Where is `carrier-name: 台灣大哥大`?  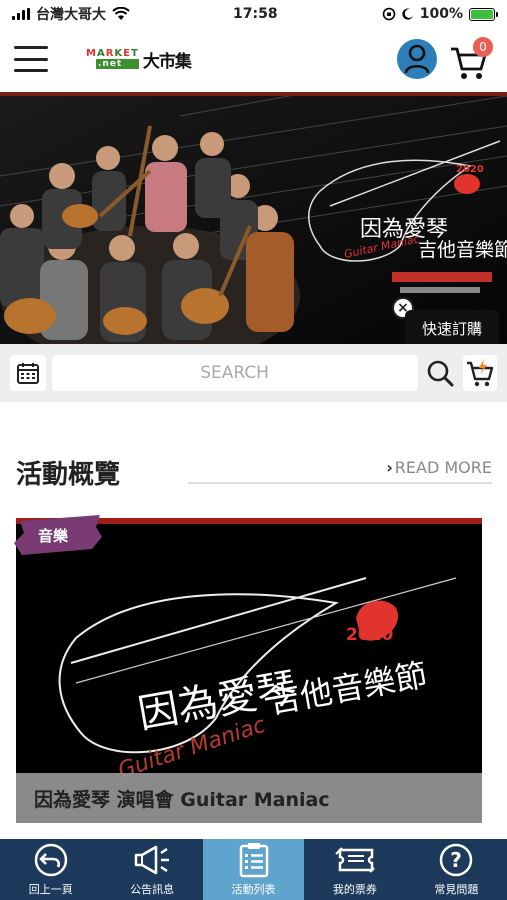
carrier-name: 台灣大哥大 is located at coordinates (71, 15).